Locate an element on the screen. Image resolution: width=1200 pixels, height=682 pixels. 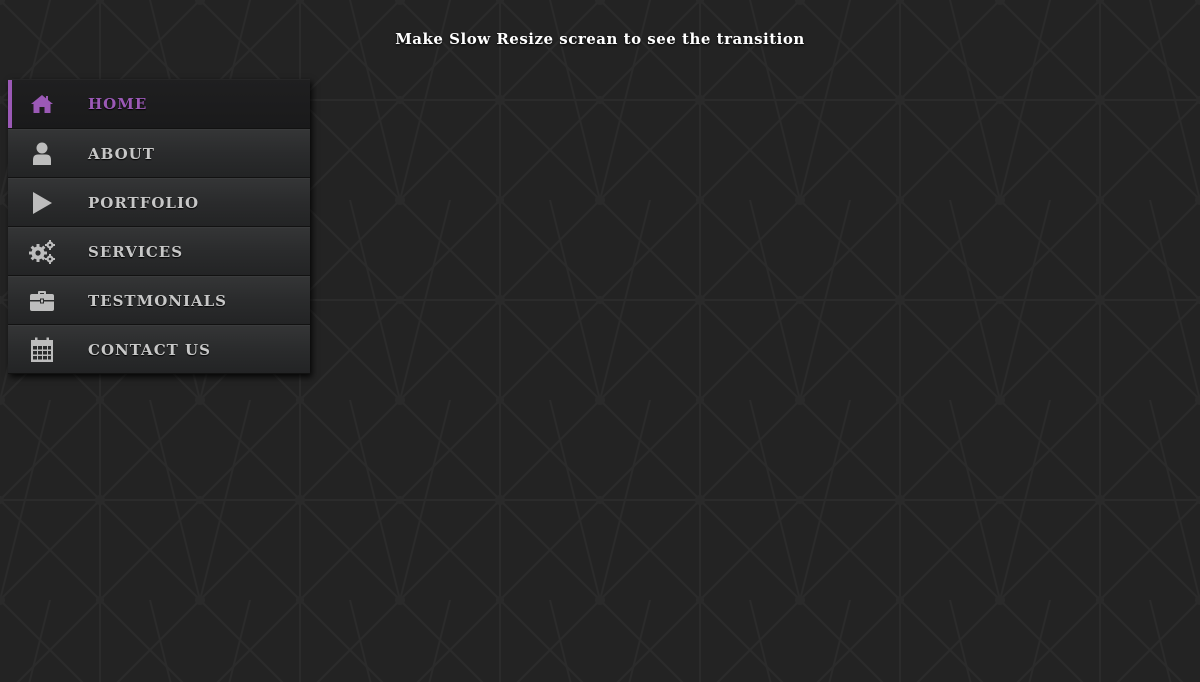
home-icon is located at coordinates (42, 104).